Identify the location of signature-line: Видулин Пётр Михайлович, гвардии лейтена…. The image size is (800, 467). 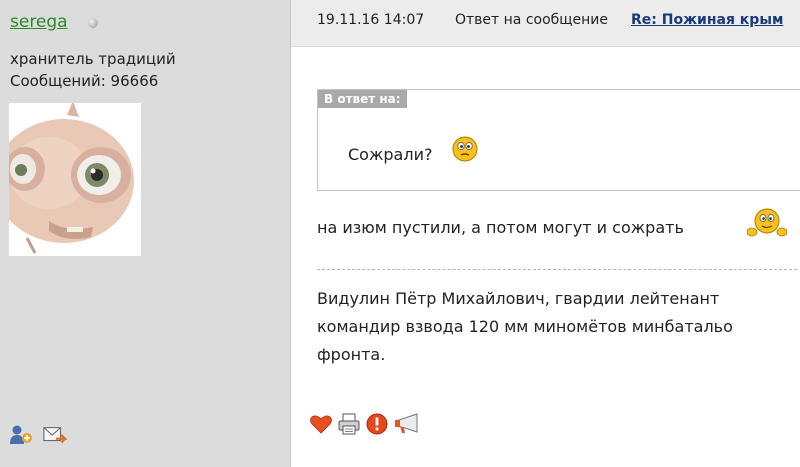
(518, 298).